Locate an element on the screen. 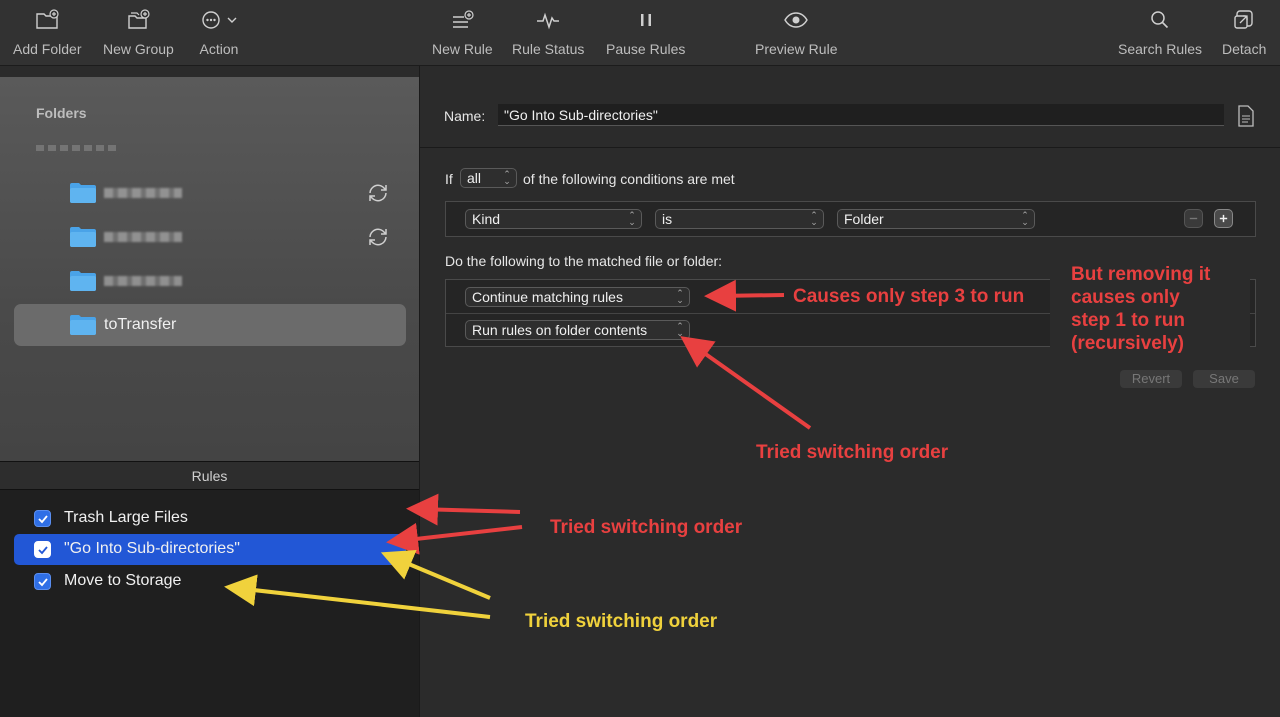 The image size is (1280, 717). minus-icon is located at coordinates (1193, 218).